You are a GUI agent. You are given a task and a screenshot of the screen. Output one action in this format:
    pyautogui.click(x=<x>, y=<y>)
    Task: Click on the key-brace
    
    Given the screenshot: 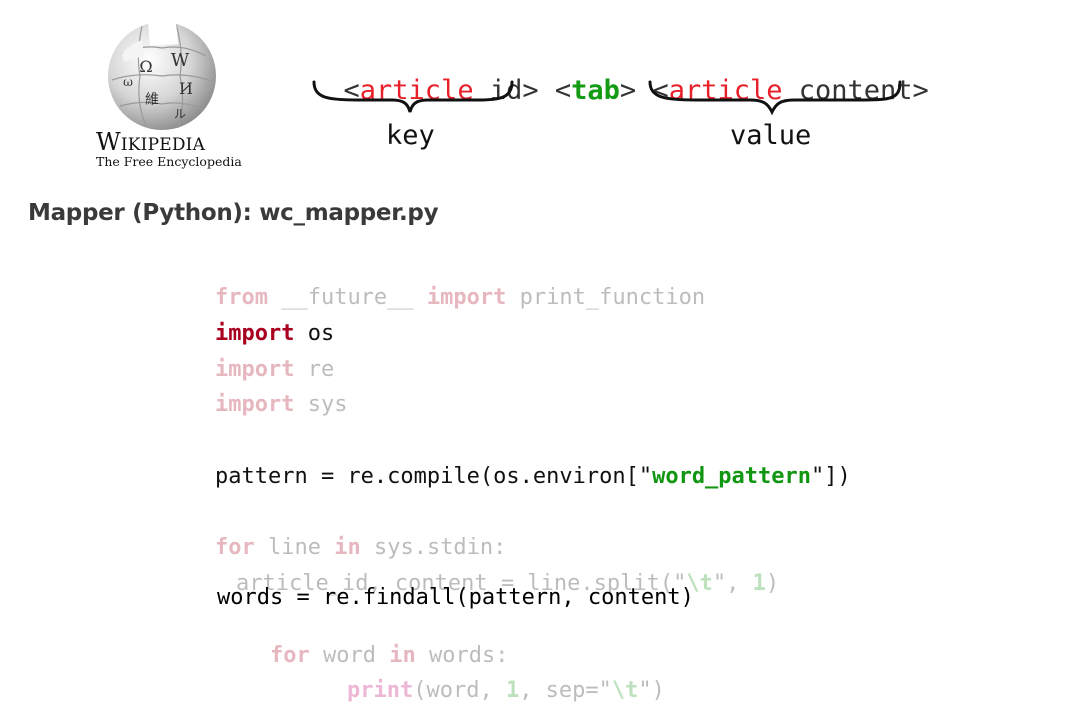 What is the action you would take?
    pyautogui.click(x=413, y=96)
    